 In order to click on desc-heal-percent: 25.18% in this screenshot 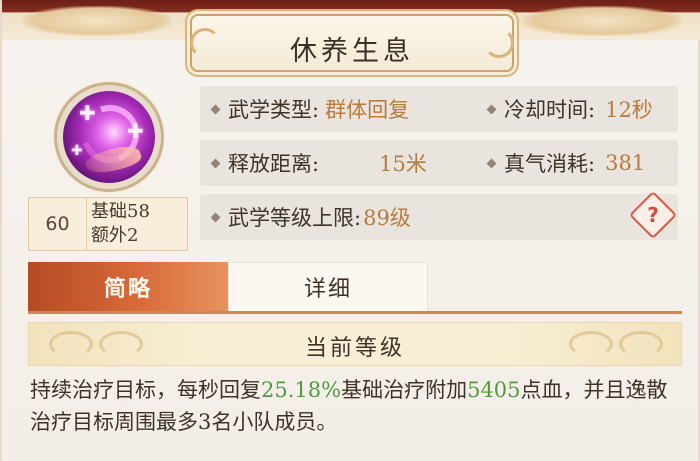, I will do `click(301, 390)`.